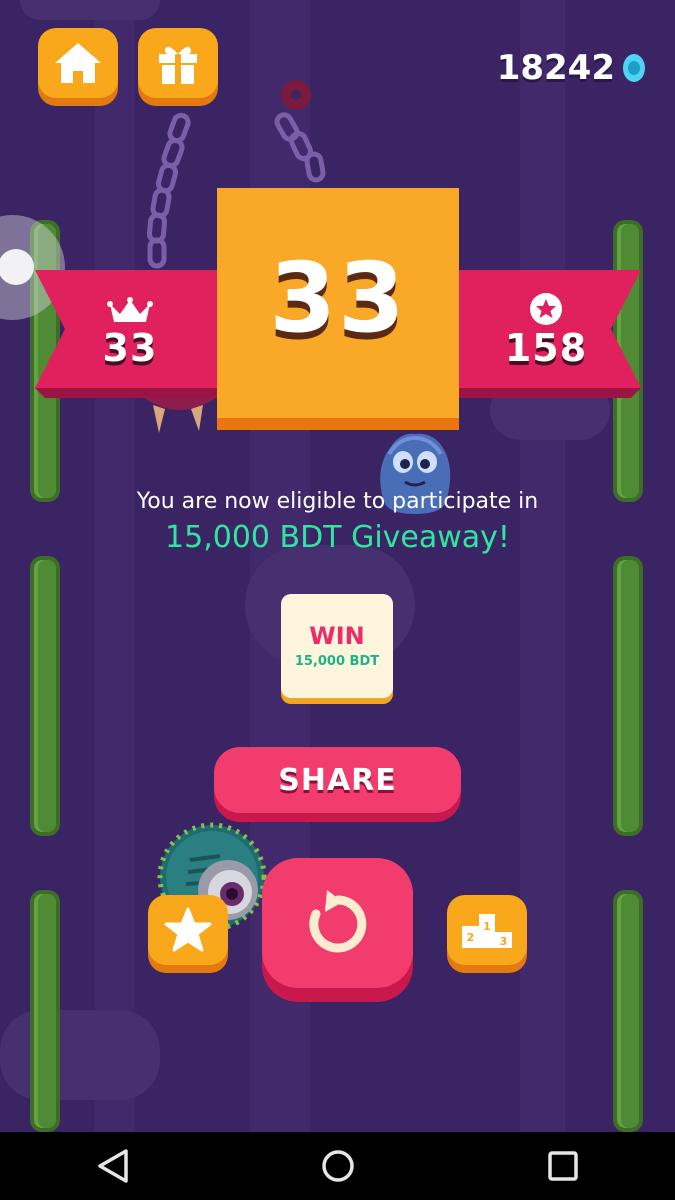  I want to click on replay-button, so click(337, 923).